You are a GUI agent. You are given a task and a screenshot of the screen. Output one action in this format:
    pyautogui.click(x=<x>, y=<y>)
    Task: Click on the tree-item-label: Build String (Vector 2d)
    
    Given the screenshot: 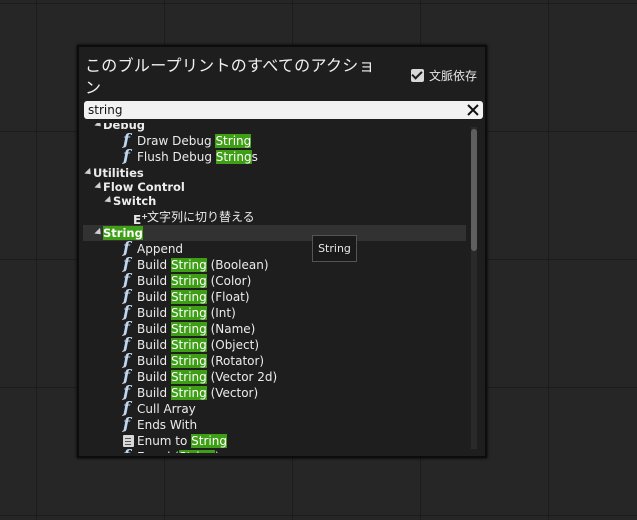 What is the action you would take?
    pyautogui.click(x=207, y=377)
    